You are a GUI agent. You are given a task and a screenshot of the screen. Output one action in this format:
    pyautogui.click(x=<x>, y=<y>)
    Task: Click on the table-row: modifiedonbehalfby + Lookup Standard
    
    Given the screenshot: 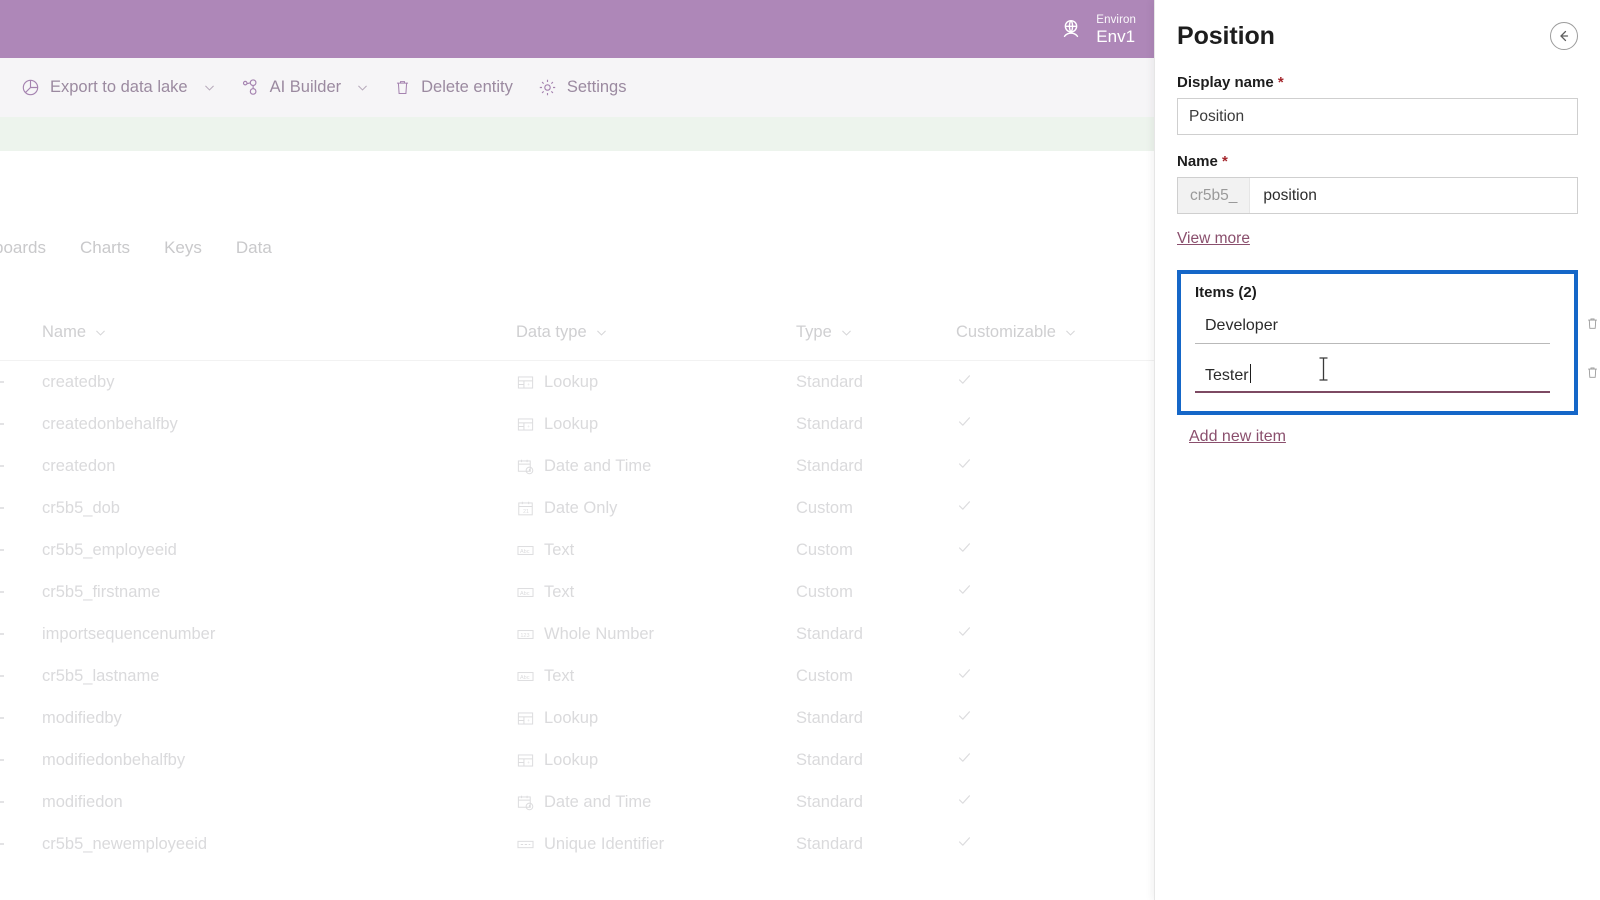 What is the action you would take?
    pyautogui.click(x=577, y=760)
    